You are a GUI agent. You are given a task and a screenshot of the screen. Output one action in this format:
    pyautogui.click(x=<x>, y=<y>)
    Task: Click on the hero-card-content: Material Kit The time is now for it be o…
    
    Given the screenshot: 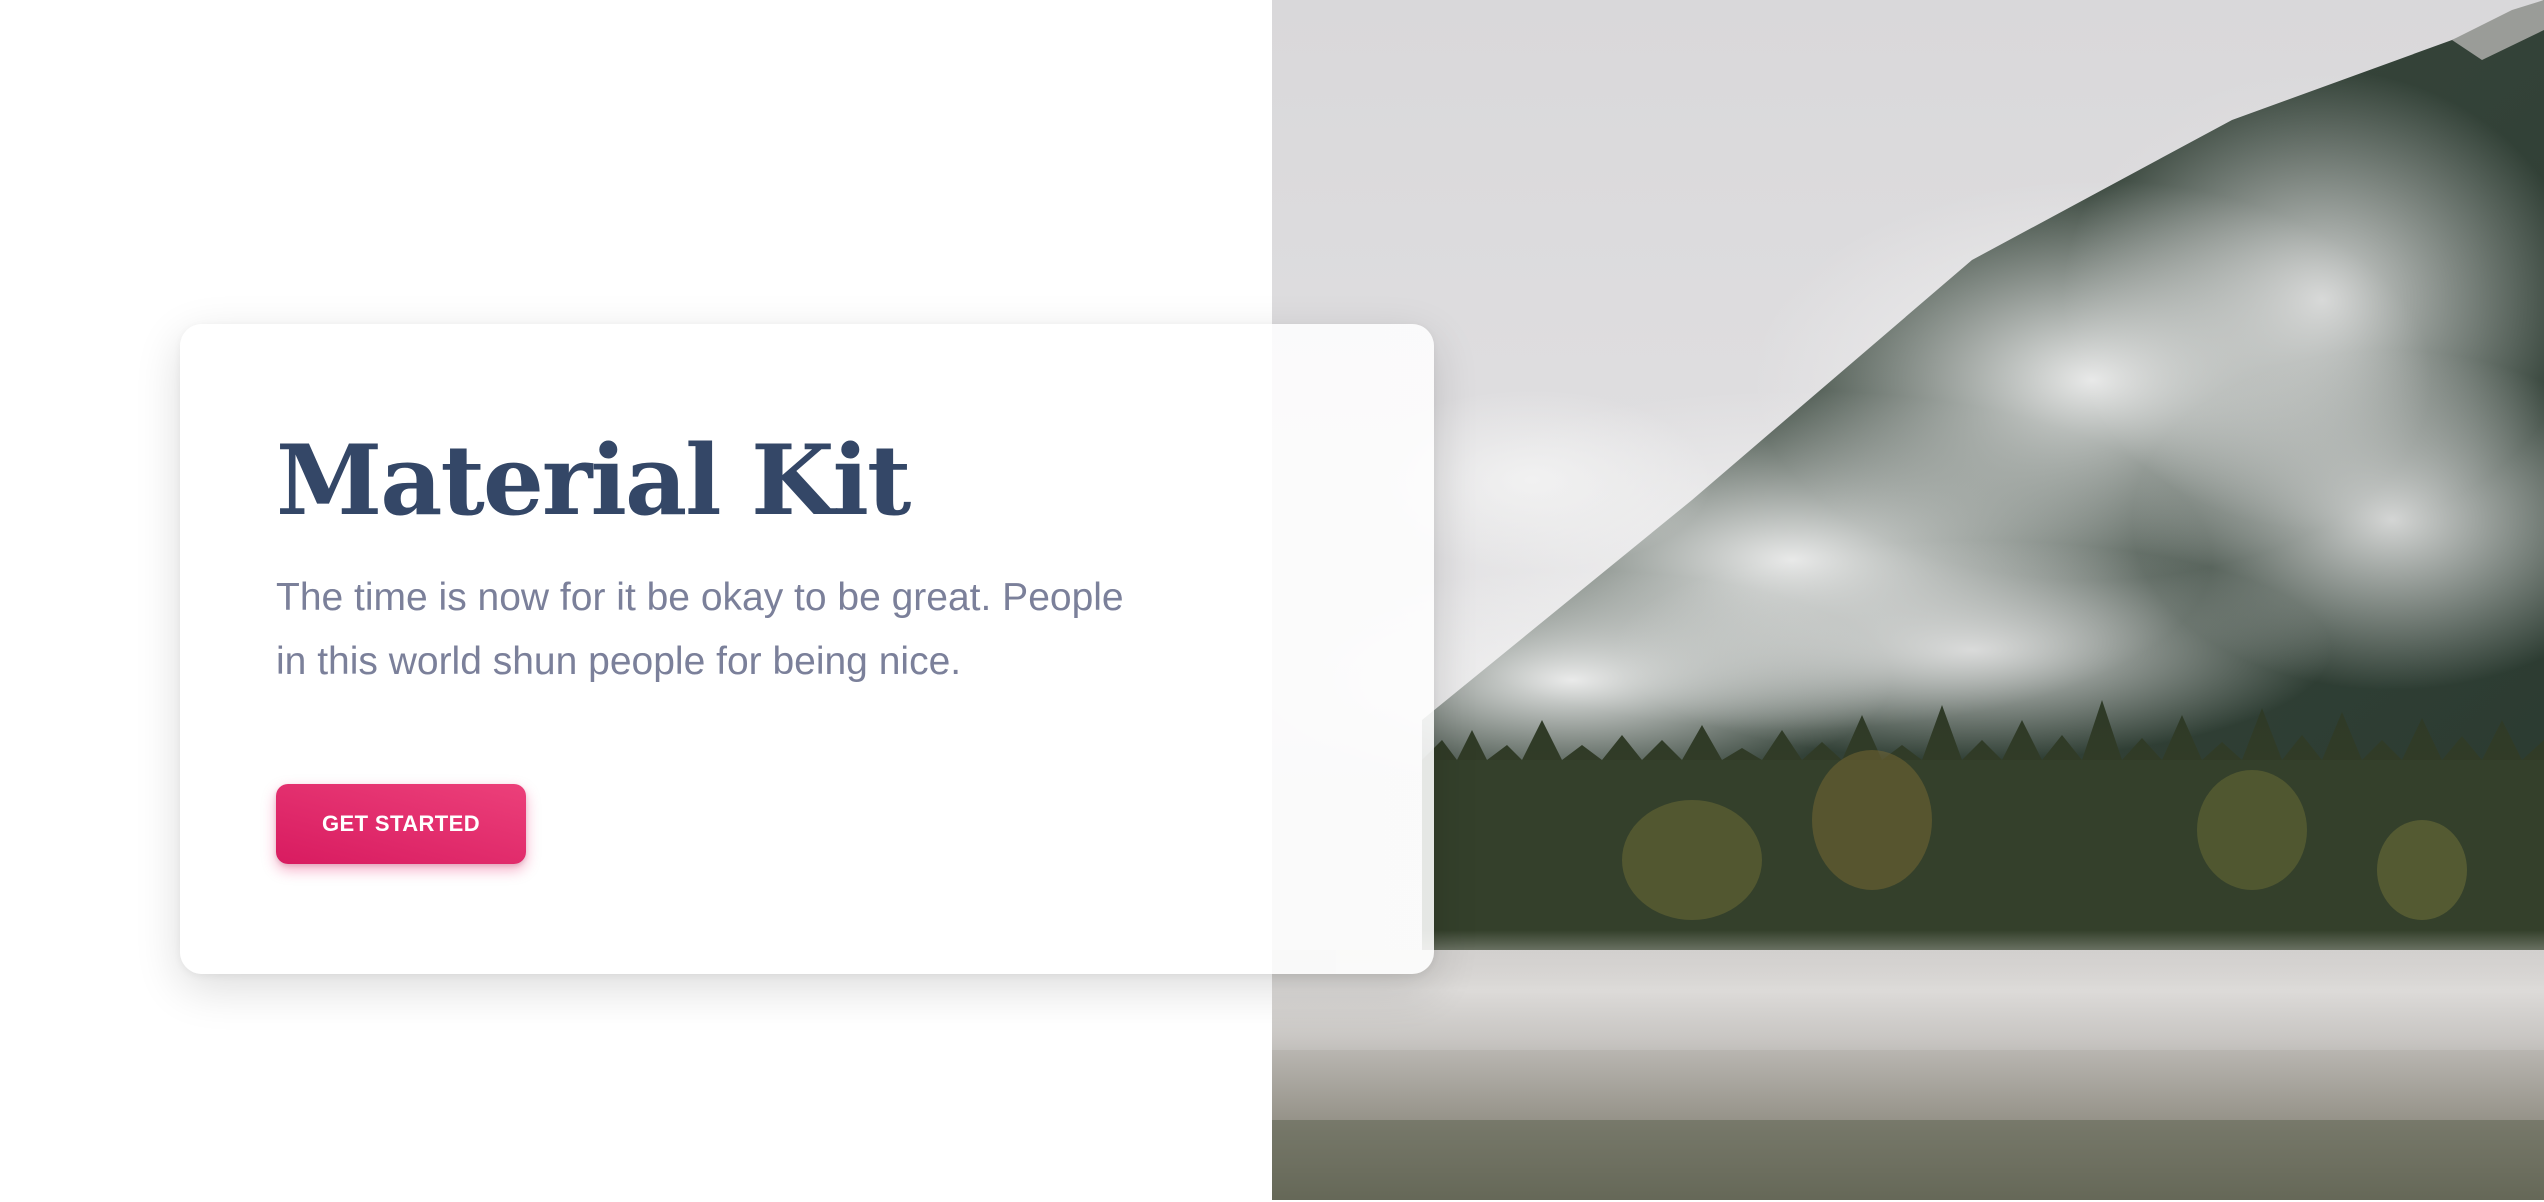 What is the action you would take?
    pyautogui.click(x=726, y=646)
    